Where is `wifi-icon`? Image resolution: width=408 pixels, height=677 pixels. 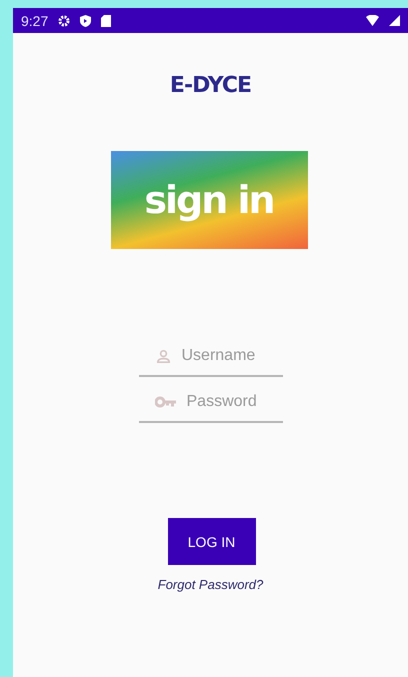 wifi-icon is located at coordinates (372, 20).